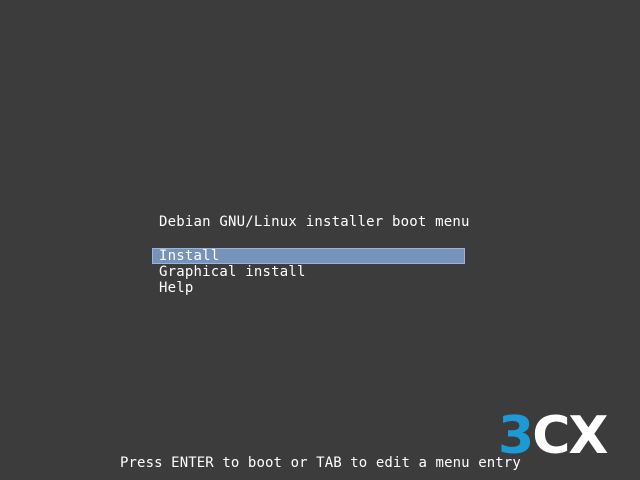  Describe the element at coordinates (314, 222) in the screenshot. I see `boot-menu-title: Debian GNU/Linux installer boot menu` at that location.